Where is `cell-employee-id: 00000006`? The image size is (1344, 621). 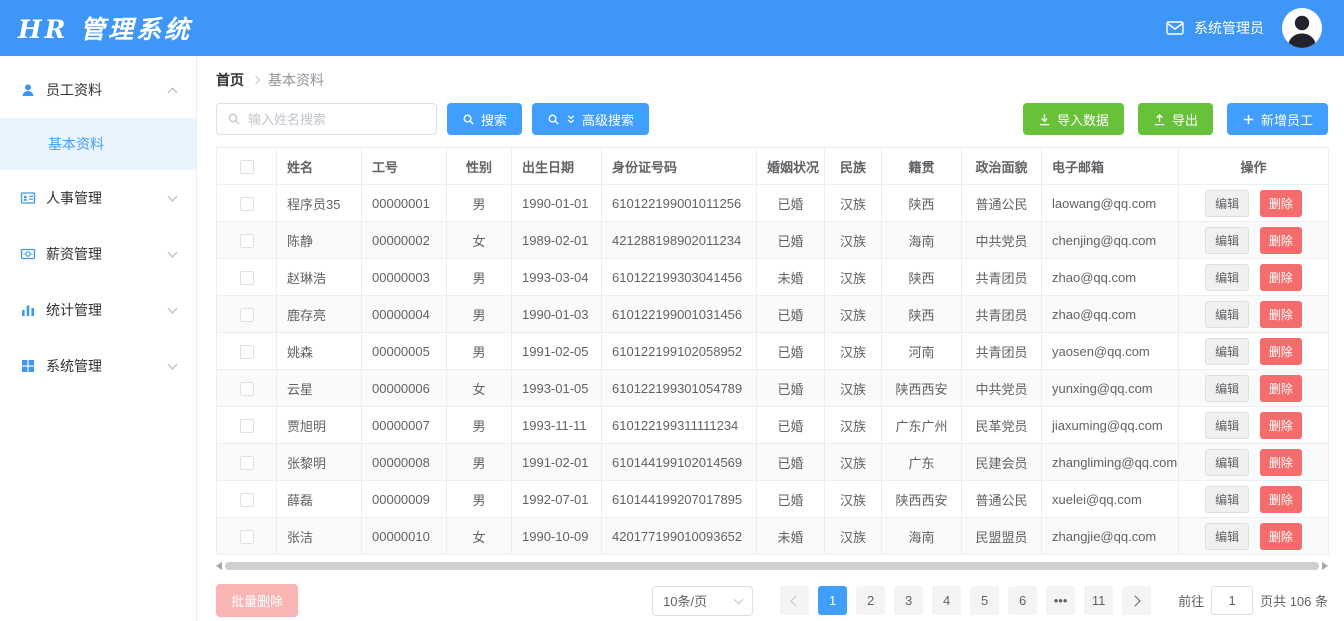
cell-employee-id: 00000006 is located at coordinates (404, 388).